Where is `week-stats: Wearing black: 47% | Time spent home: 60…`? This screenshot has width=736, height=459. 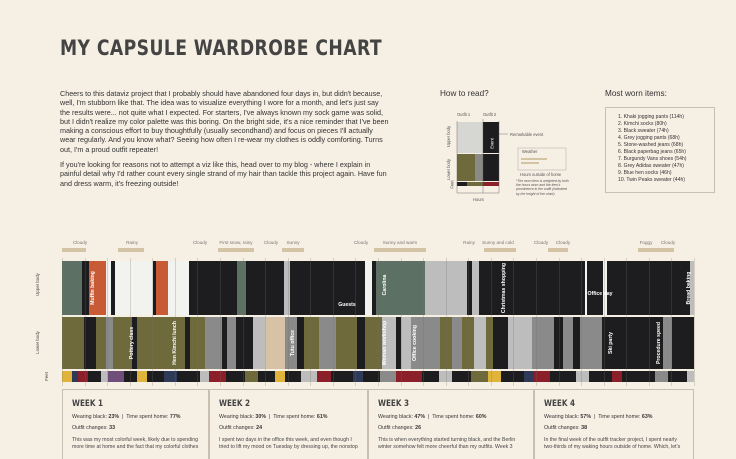
week-stats: Wearing black: 47% | Time spent home: 60… is located at coordinates (432, 417).